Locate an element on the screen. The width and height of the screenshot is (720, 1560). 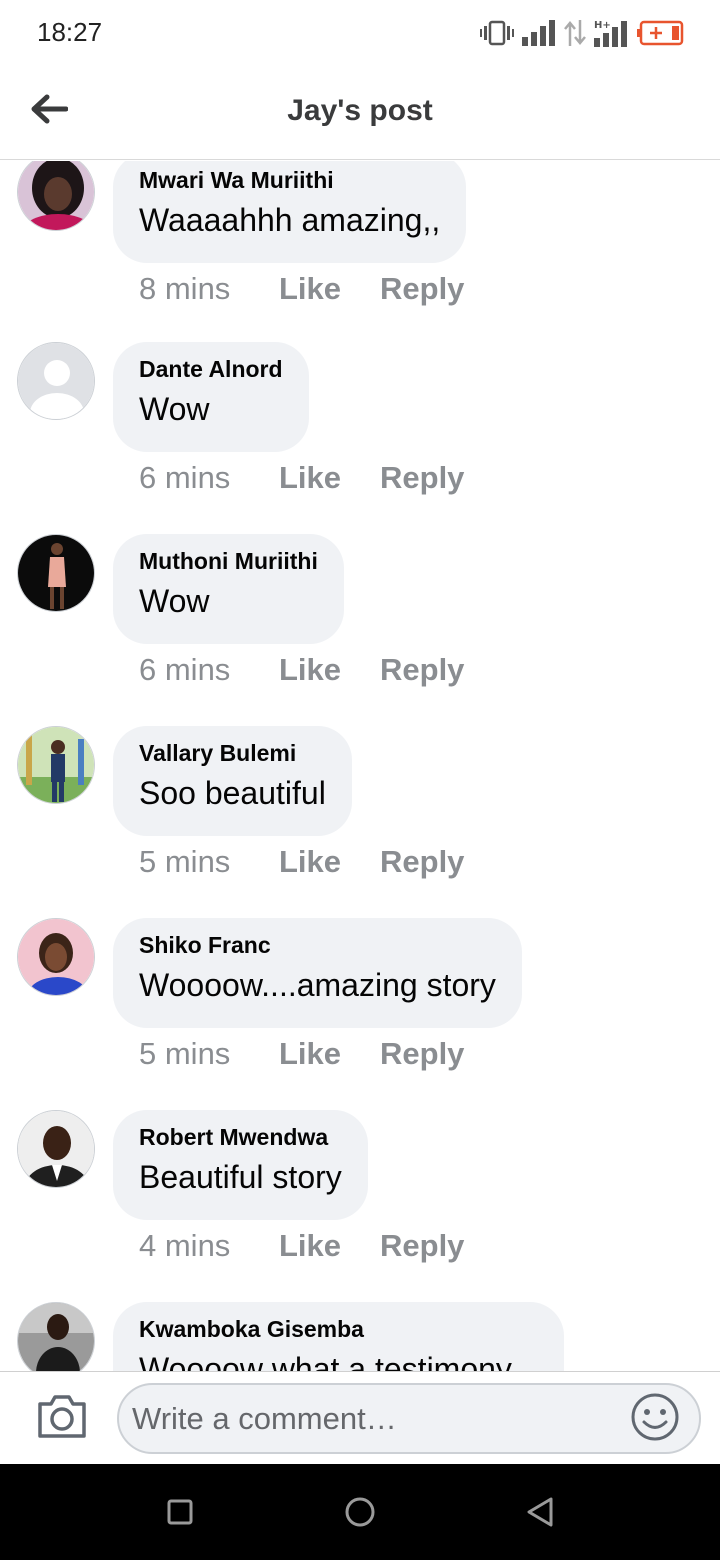
comment-author: Robert Mwendwa is located at coordinates (240, 1137).